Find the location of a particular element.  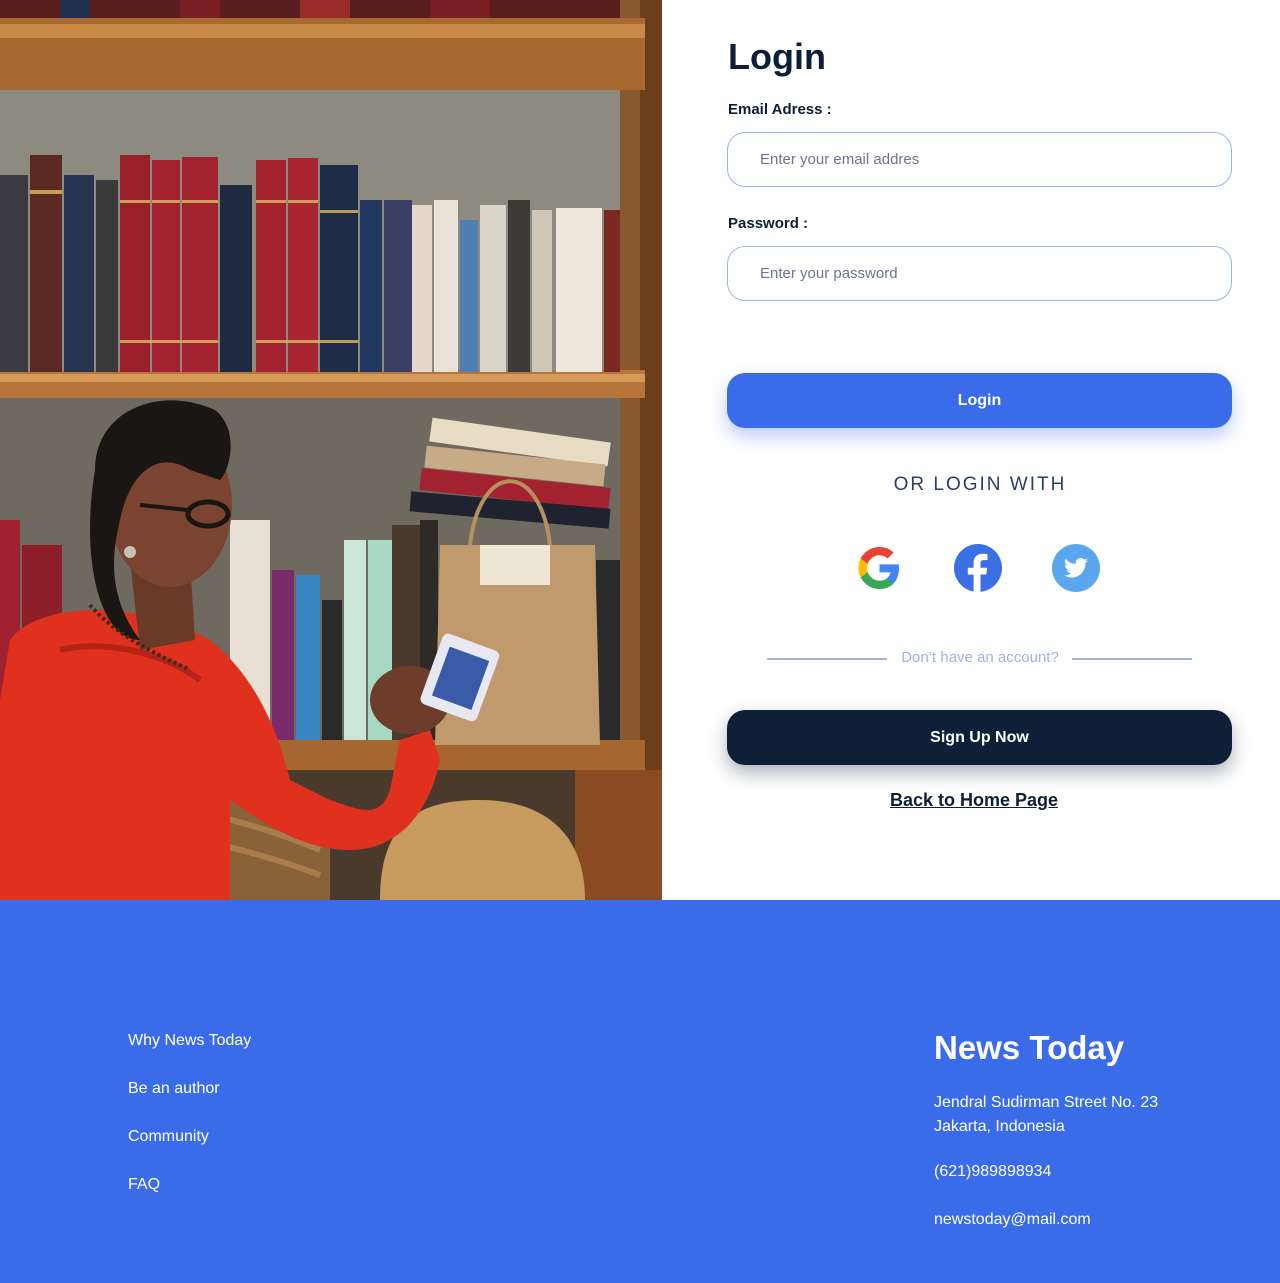

email-label: Email Adress : is located at coordinates (780, 109).